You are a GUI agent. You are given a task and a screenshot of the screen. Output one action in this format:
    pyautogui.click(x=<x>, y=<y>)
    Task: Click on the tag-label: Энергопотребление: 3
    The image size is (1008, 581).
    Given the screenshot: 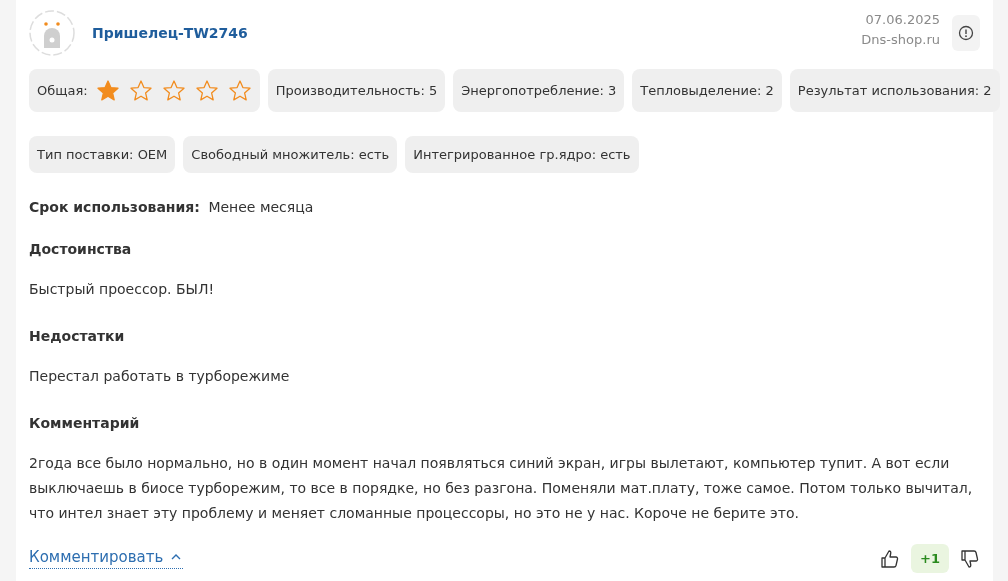 What is the action you would take?
    pyautogui.click(x=539, y=90)
    